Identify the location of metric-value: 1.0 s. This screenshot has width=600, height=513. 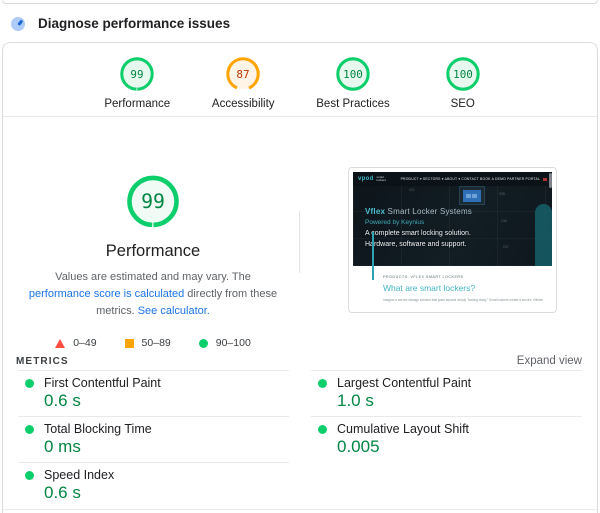
(355, 400).